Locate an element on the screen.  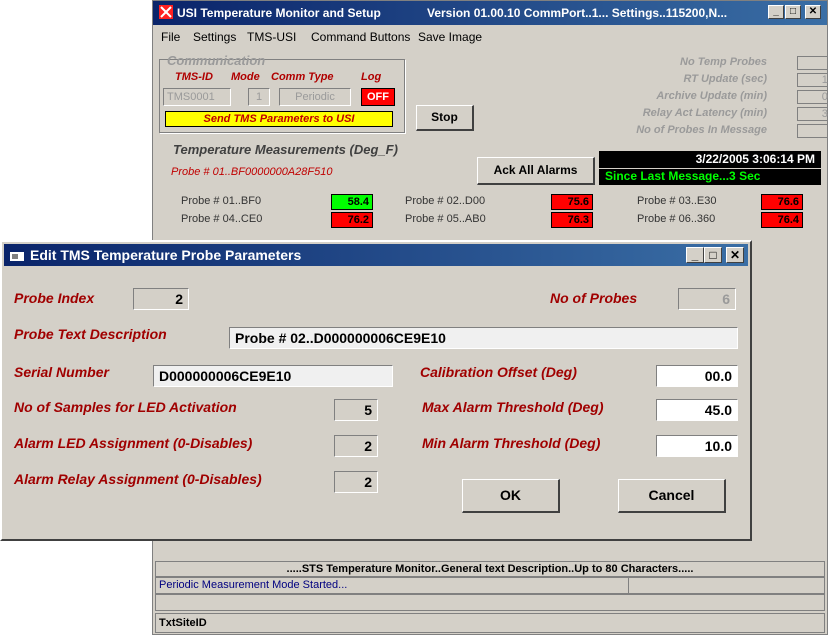
probe-label: Probe # 03..E30 is located at coordinates (677, 201).